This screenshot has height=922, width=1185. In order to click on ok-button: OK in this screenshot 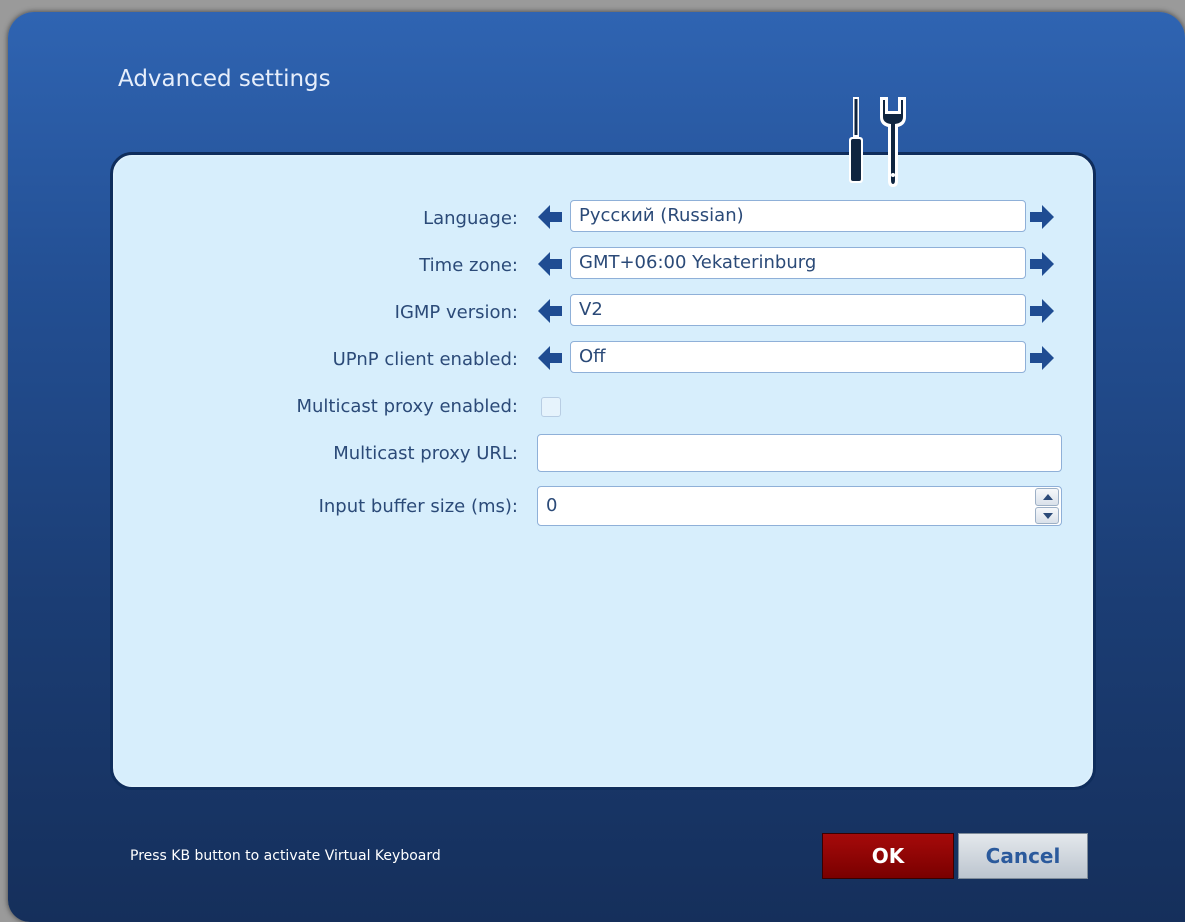, I will do `click(888, 856)`.